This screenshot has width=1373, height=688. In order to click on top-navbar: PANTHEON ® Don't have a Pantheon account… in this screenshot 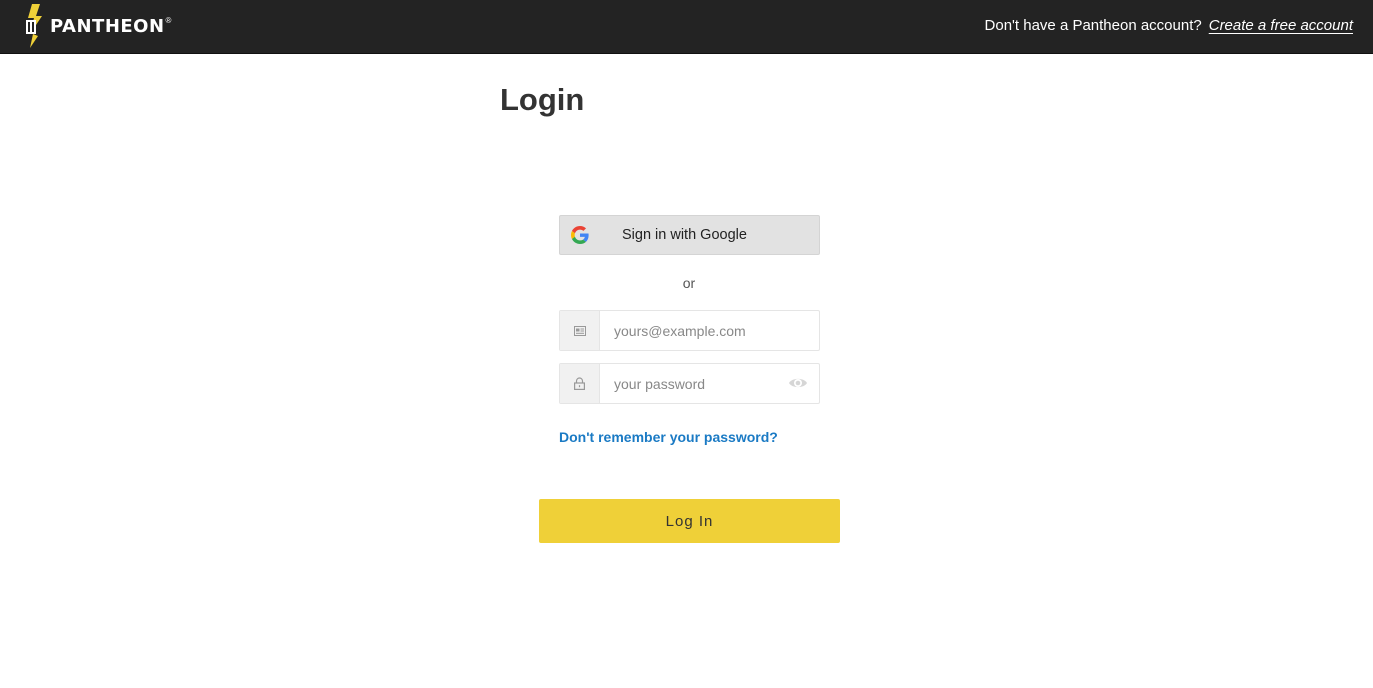, I will do `click(686, 27)`.